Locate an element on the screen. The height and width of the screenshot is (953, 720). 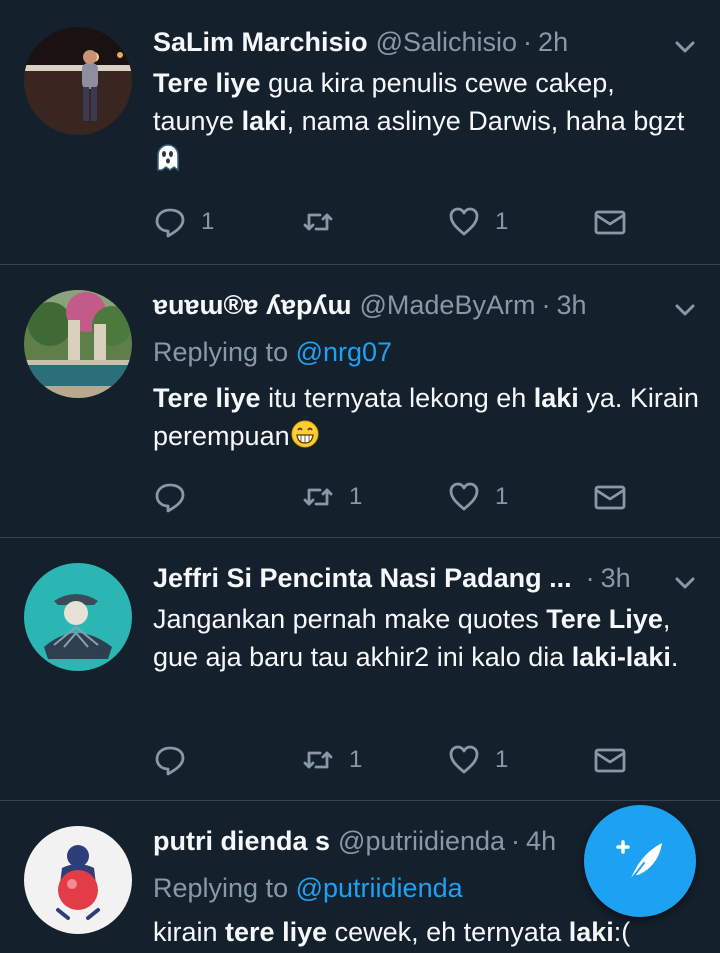
tweet-header: ɐuɐɯ®ɐ ʎɐpʎɯ @MadeByArm · 3h is located at coordinates (426, 305).